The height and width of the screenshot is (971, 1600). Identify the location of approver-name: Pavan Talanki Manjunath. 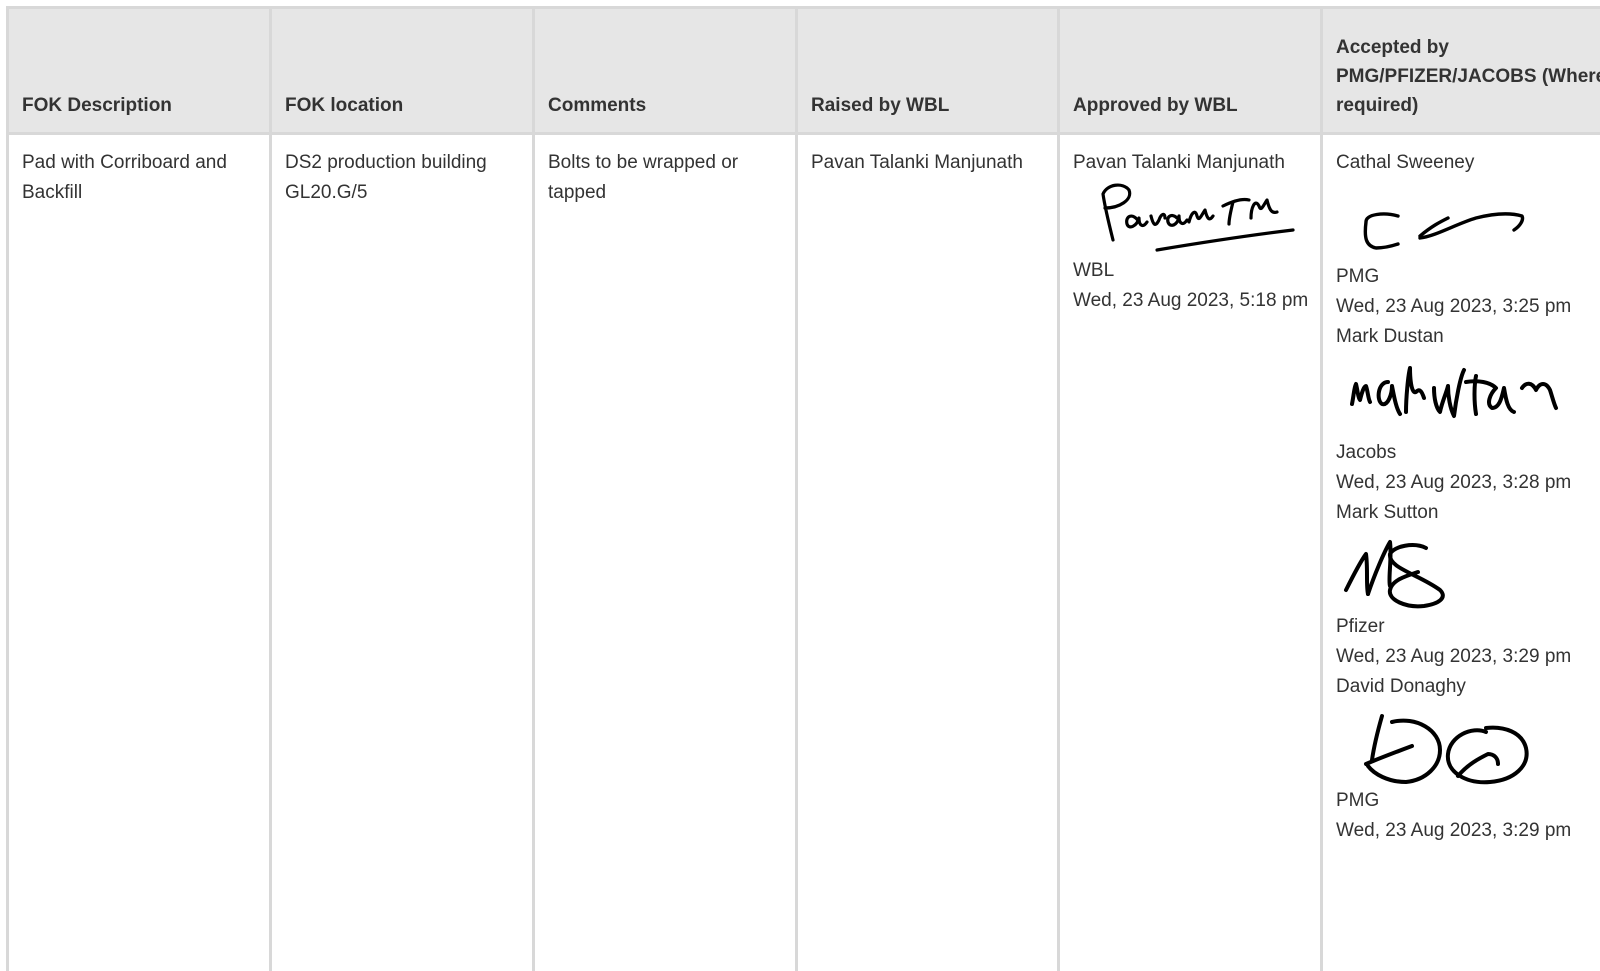
(1179, 162).